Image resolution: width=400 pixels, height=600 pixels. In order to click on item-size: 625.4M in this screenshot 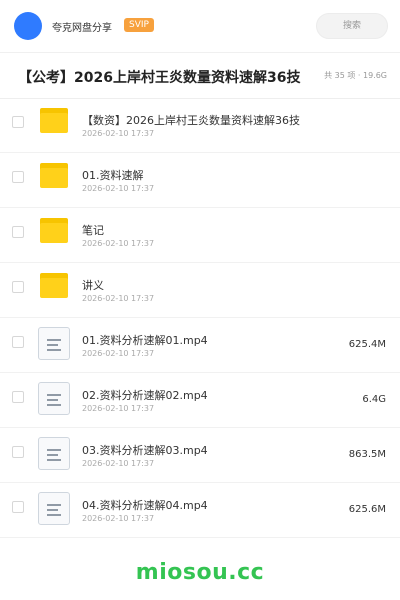, I will do `click(367, 344)`.